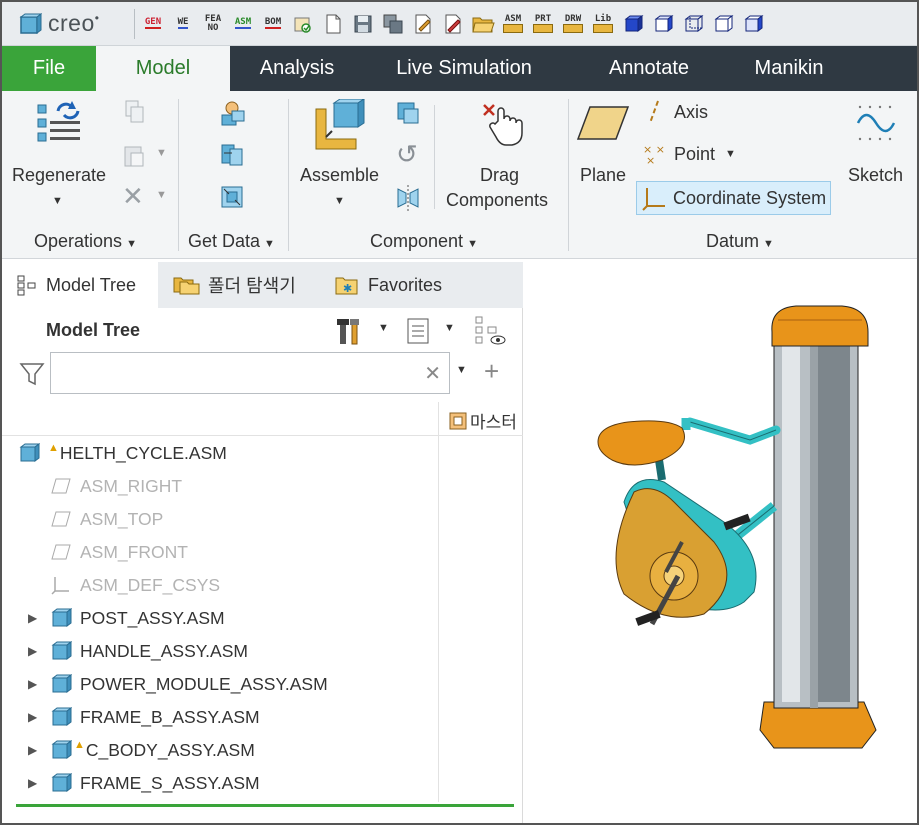 This screenshot has width=919, height=825. Describe the element at coordinates (393, 24) in the screenshot. I see `save-copy-icon` at that location.